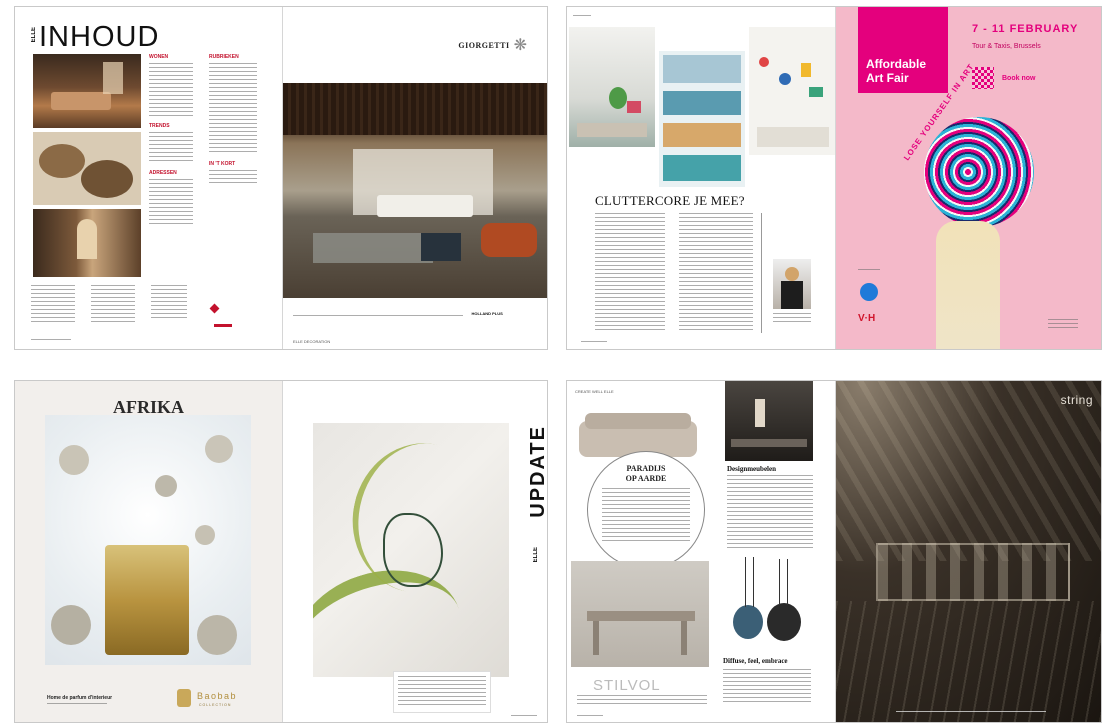  What do you see at coordinates (903, 50) in the screenshot?
I see `aaf-logo-box: Affordable Art Fair` at bounding box center [903, 50].